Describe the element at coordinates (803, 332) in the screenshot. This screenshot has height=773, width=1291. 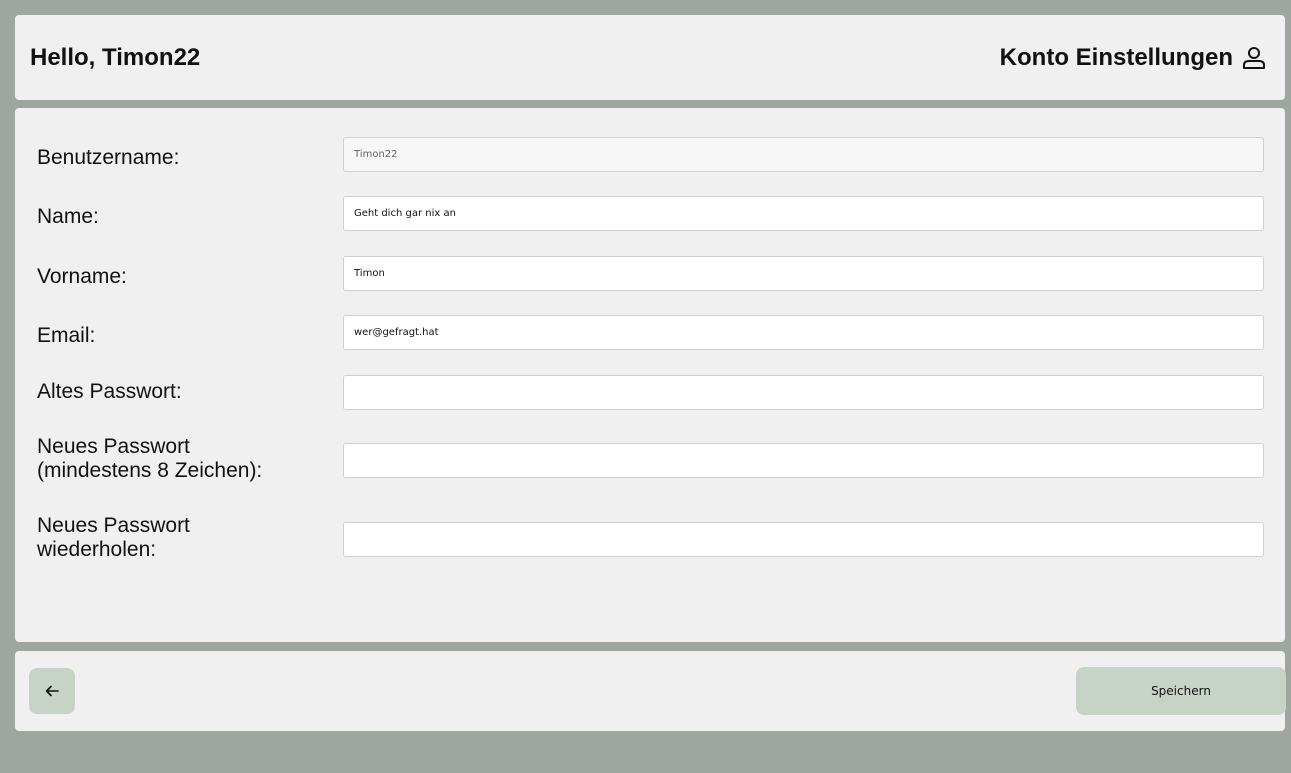
I see `email-input` at that location.